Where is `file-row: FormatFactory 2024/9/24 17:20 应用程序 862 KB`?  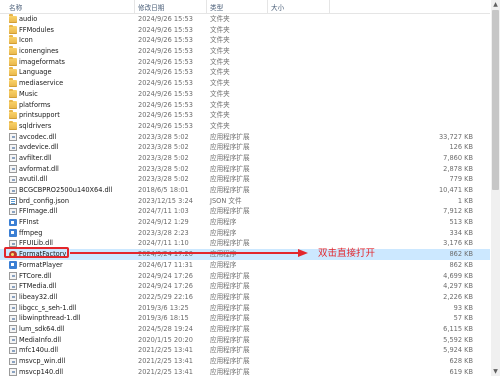 file-row: FormatFactory 2024/9/24 17:20 应用程序 862 KB is located at coordinates (245, 254).